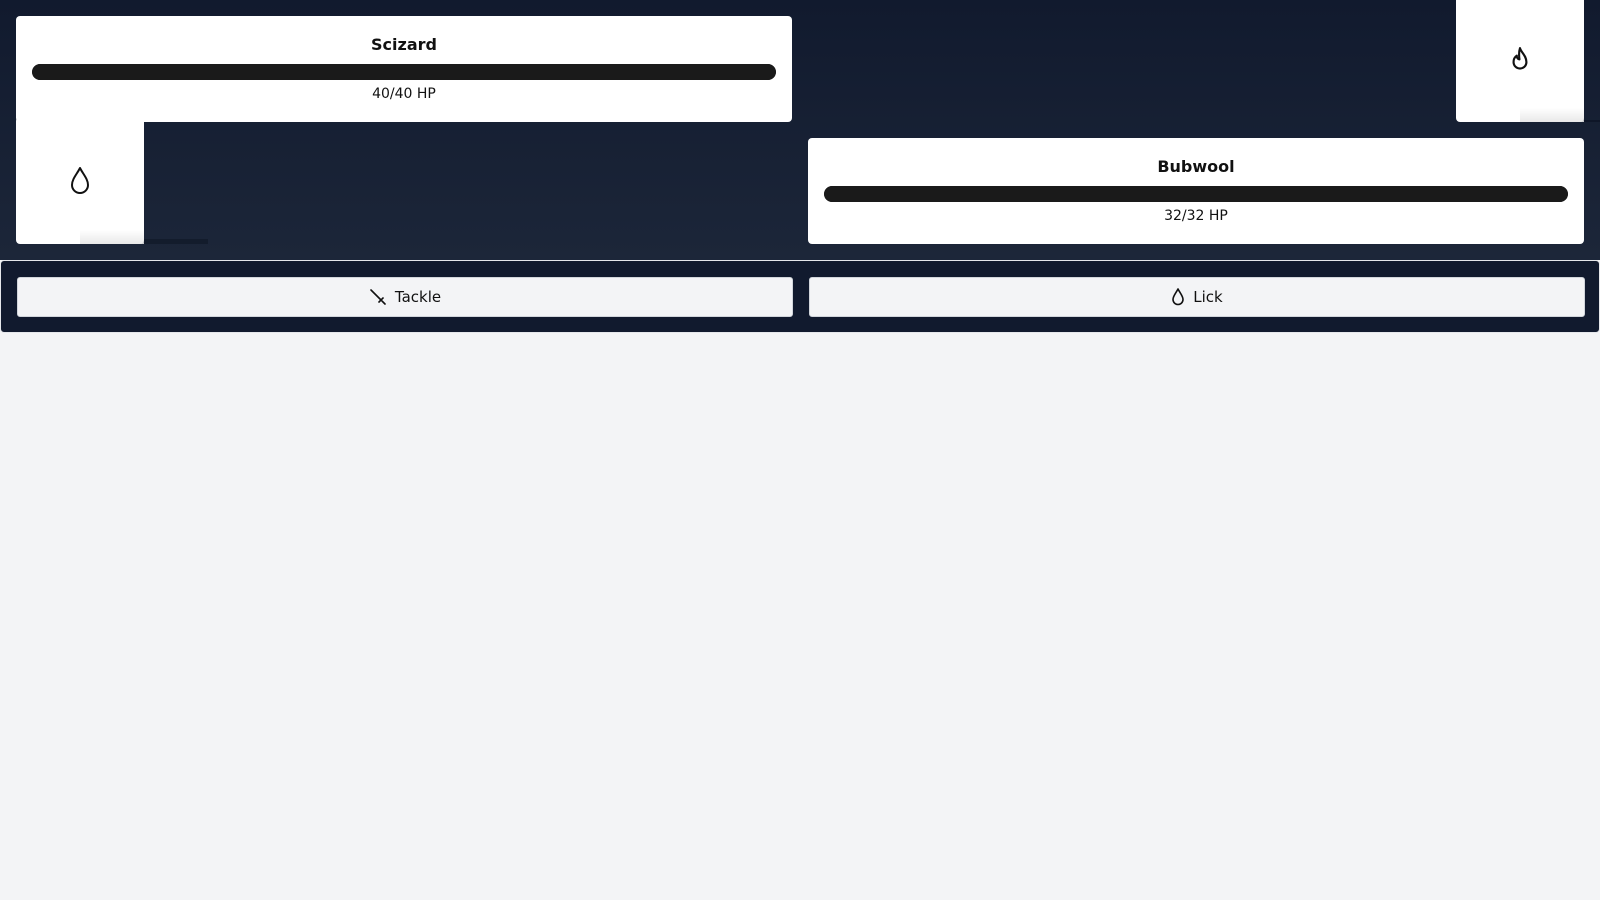 The height and width of the screenshot is (900, 1600). What do you see at coordinates (1552, 115) in the screenshot?
I see `enemy-shadow` at bounding box center [1552, 115].